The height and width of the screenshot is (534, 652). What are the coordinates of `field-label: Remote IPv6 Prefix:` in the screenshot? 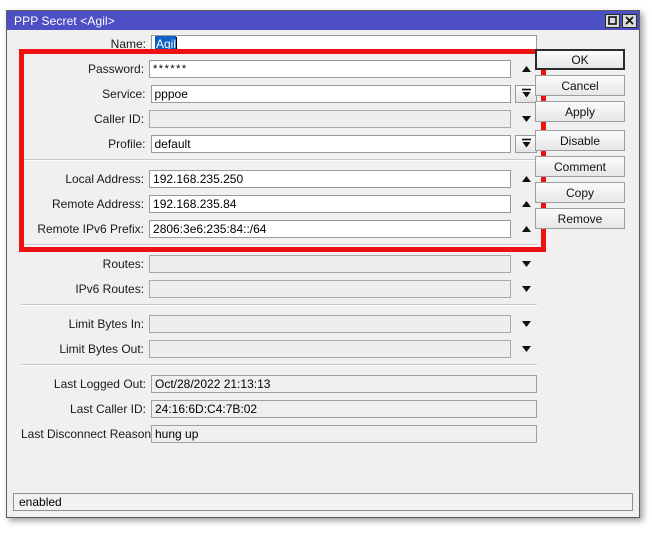 It's located at (91, 228).